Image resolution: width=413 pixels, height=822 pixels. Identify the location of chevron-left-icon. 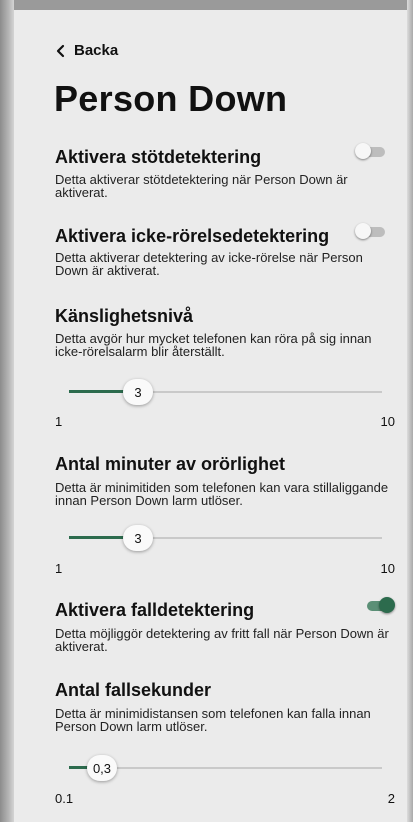
(60, 50).